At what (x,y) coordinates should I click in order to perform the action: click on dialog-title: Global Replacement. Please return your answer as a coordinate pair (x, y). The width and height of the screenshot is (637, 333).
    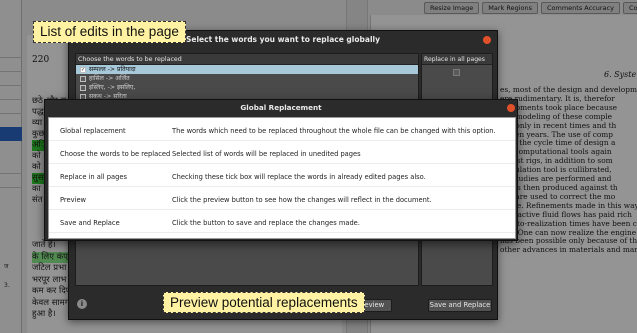
    Looking at the image, I should click on (281, 107).